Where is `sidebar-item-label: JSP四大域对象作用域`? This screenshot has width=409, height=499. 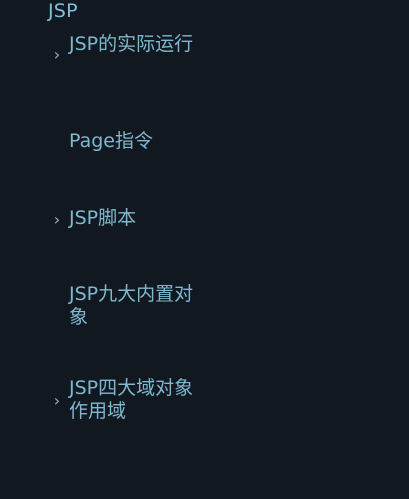
sidebar-item-label: JSP四大域对象作用域 is located at coordinates (131, 399).